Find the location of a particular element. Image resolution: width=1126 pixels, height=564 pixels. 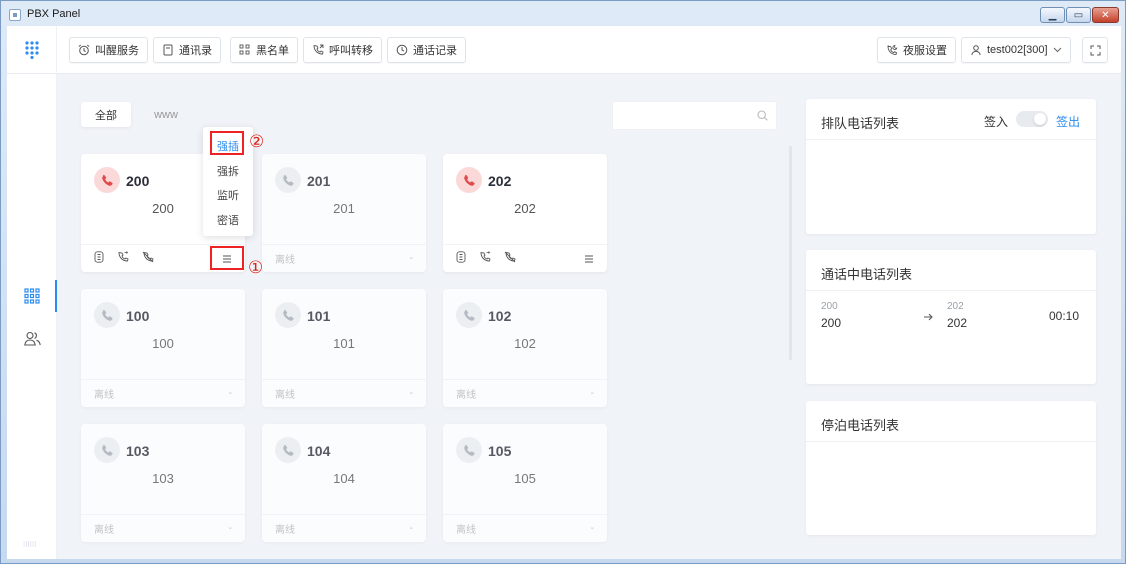

sign-in-label: 签入 is located at coordinates (996, 122).